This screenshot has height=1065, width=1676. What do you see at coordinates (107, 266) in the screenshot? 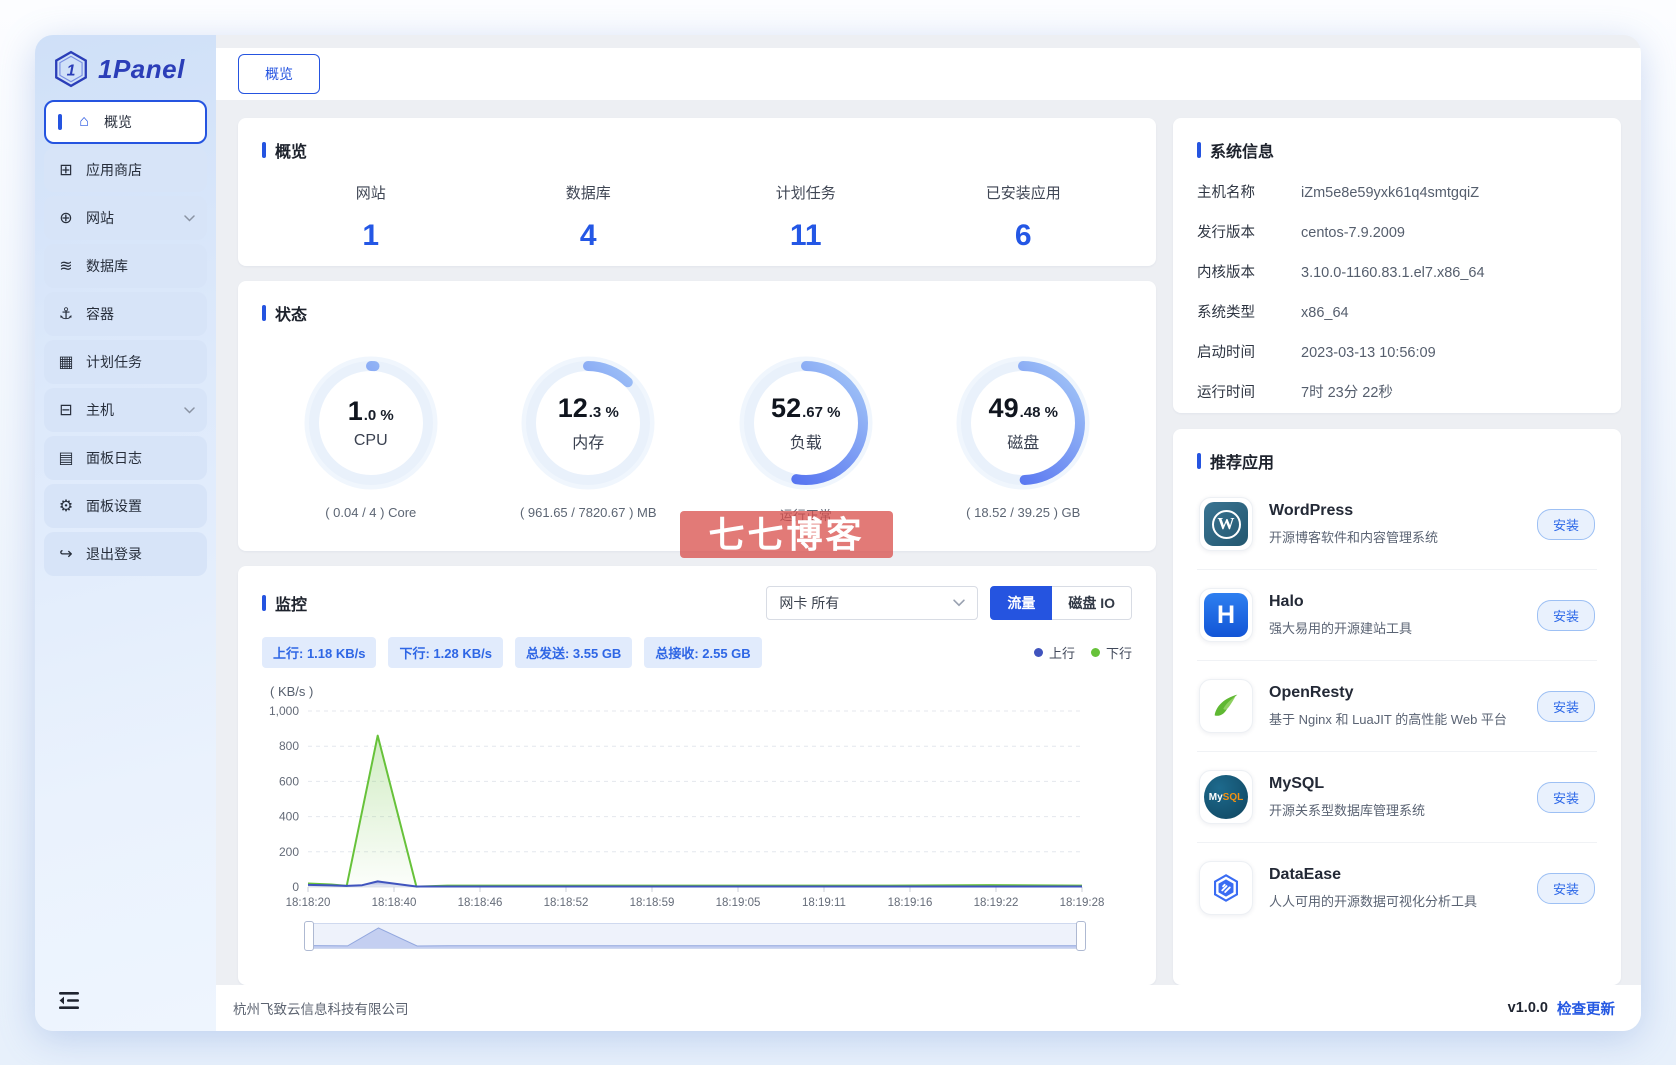
I see `sidebar-item-label: 数据库` at bounding box center [107, 266].